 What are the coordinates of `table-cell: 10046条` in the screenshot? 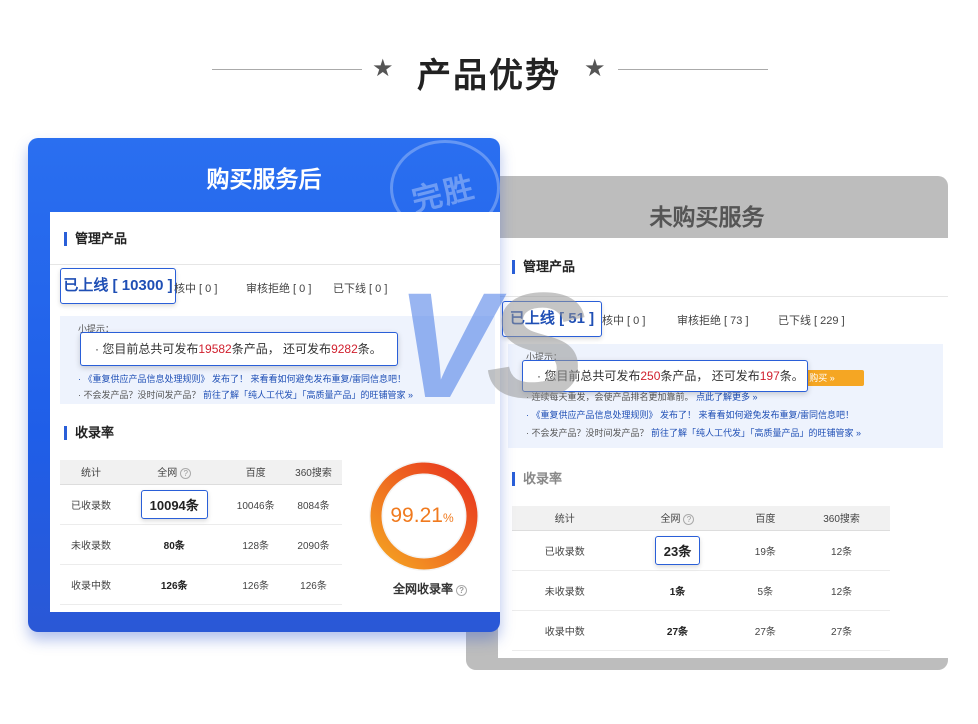 It's located at (256, 504).